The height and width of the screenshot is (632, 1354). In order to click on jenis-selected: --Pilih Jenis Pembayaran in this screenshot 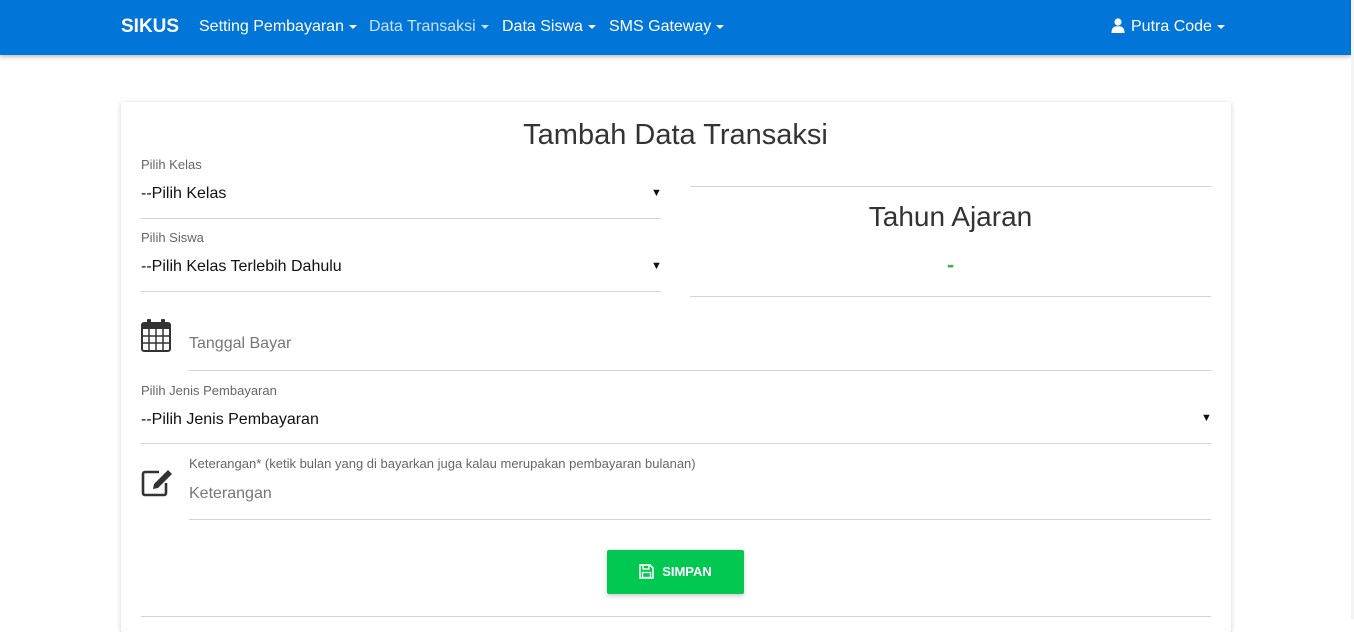, I will do `click(230, 419)`.